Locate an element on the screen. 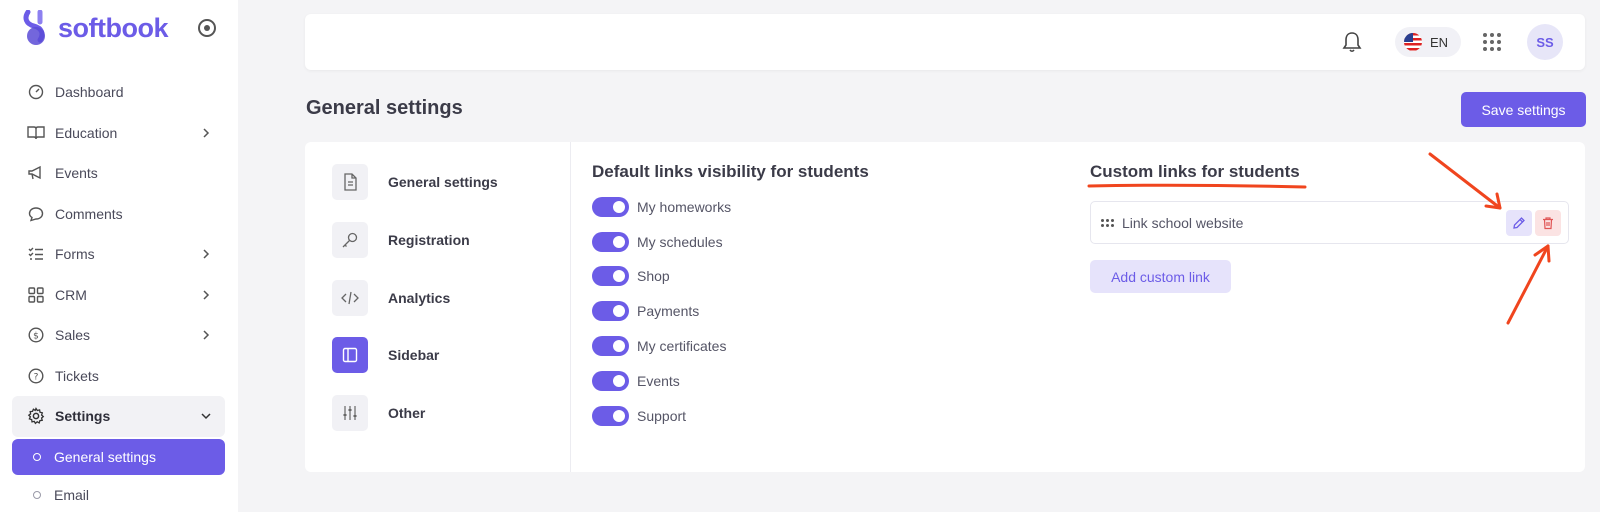 Image resolution: width=1600 pixels, height=512 pixels. settings-nav-registration: Registration is located at coordinates (401, 240).